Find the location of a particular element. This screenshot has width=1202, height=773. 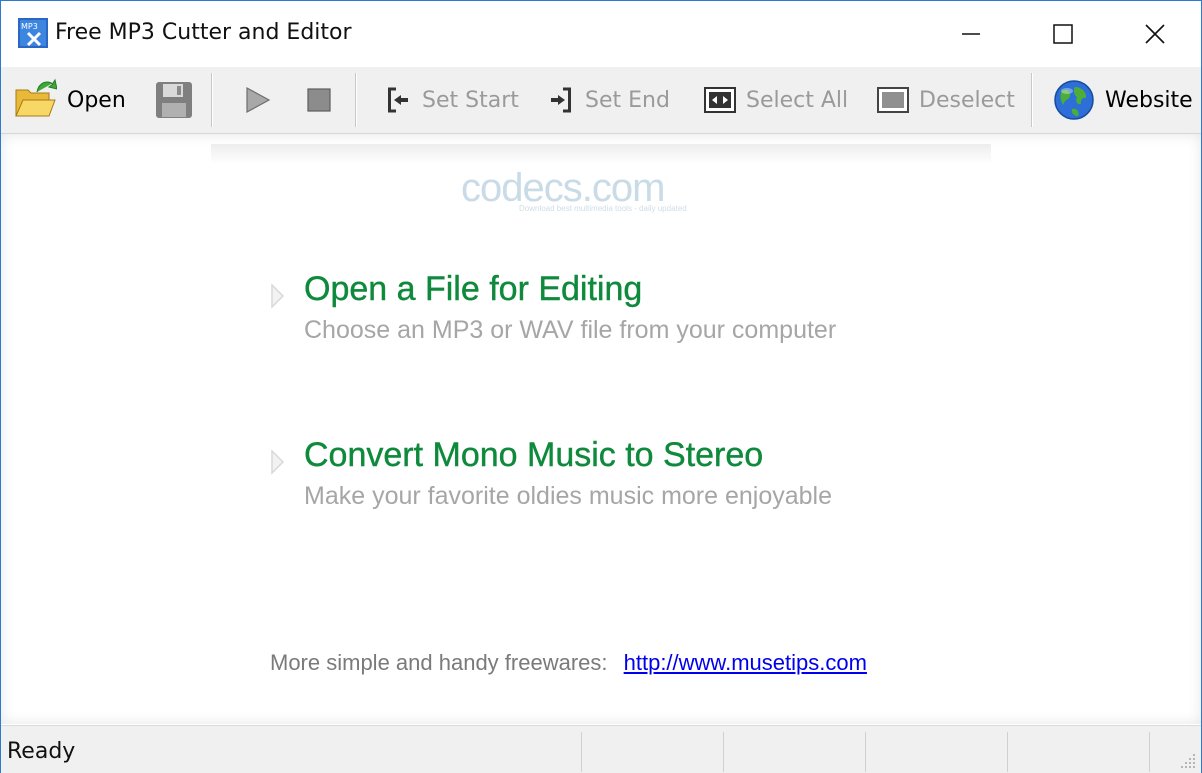

minimize-button is located at coordinates (971, 34).